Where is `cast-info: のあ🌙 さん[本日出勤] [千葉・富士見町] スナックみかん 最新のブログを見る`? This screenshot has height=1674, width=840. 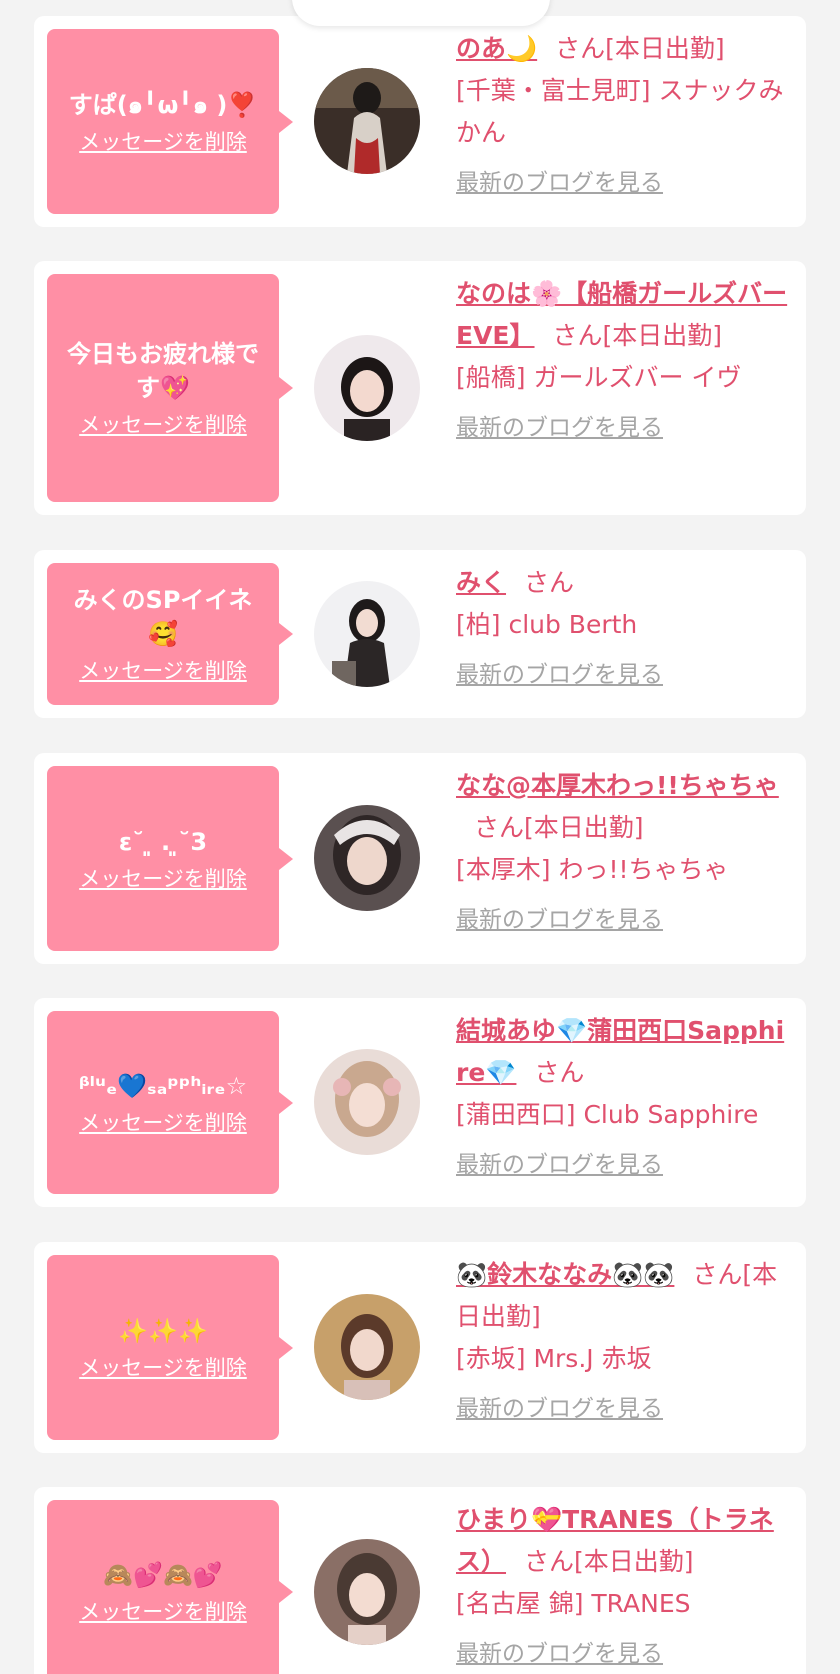 cast-info: のあ🌙 さん[本日出勤] [千葉・富士見町] スナックみかん 最新のブログを見る is located at coordinates (626, 116).